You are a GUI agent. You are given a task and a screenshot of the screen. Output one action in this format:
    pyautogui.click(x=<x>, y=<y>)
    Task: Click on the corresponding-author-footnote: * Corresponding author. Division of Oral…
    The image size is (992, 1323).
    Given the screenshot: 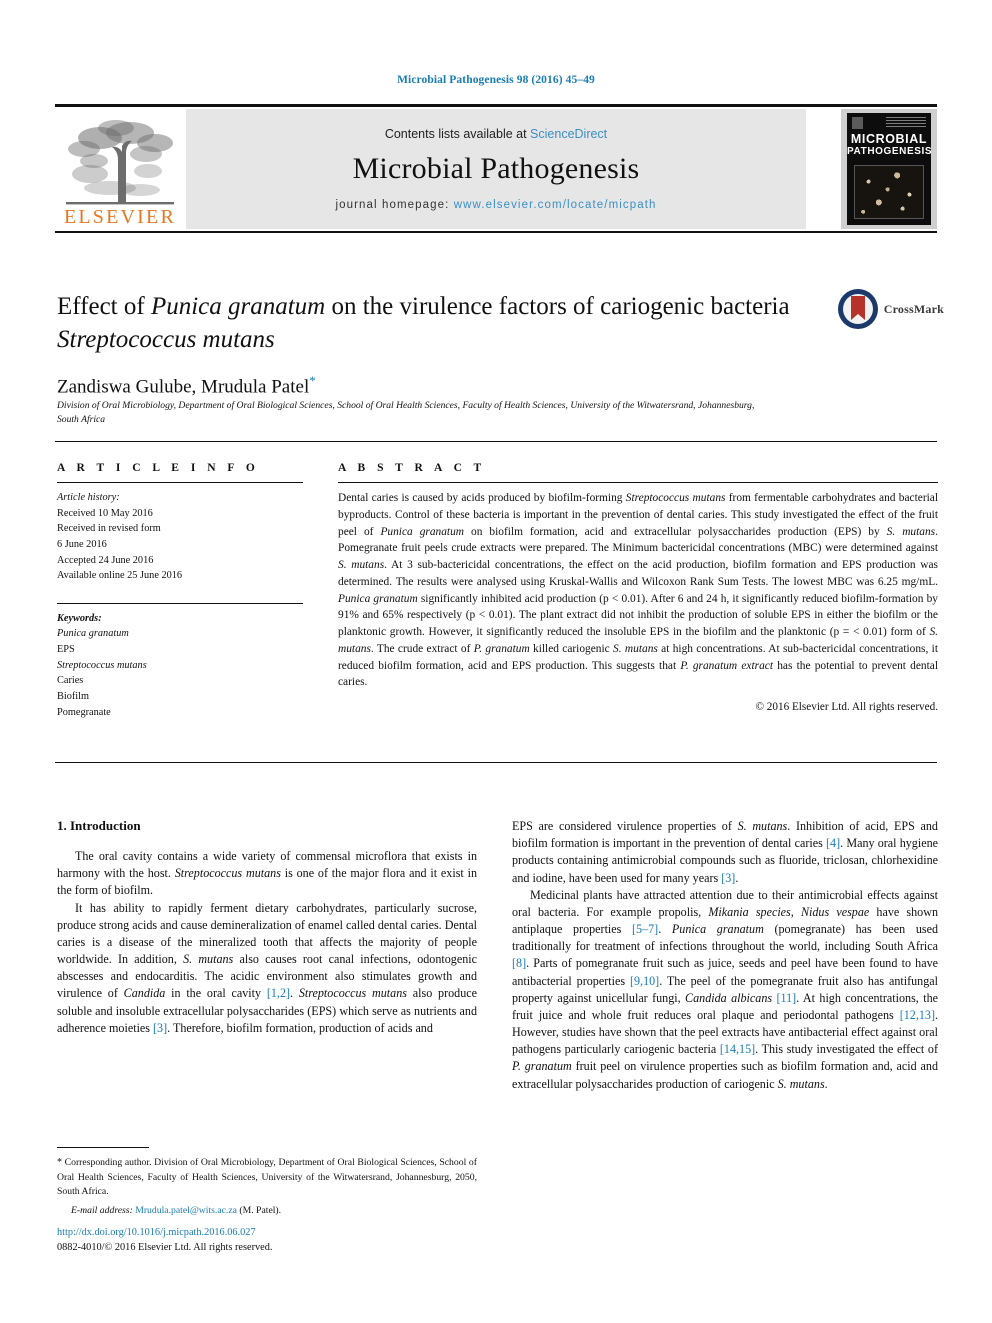 What is the action you would take?
    pyautogui.click(x=267, y=1186)
    